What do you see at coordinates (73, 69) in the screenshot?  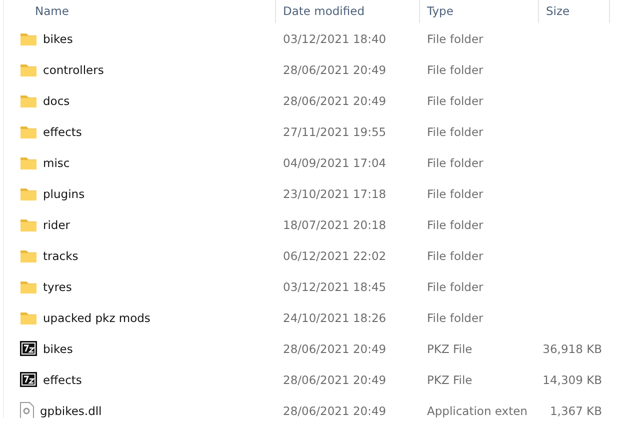 I see `file-name: controllers` at bounding box center [73, 69].